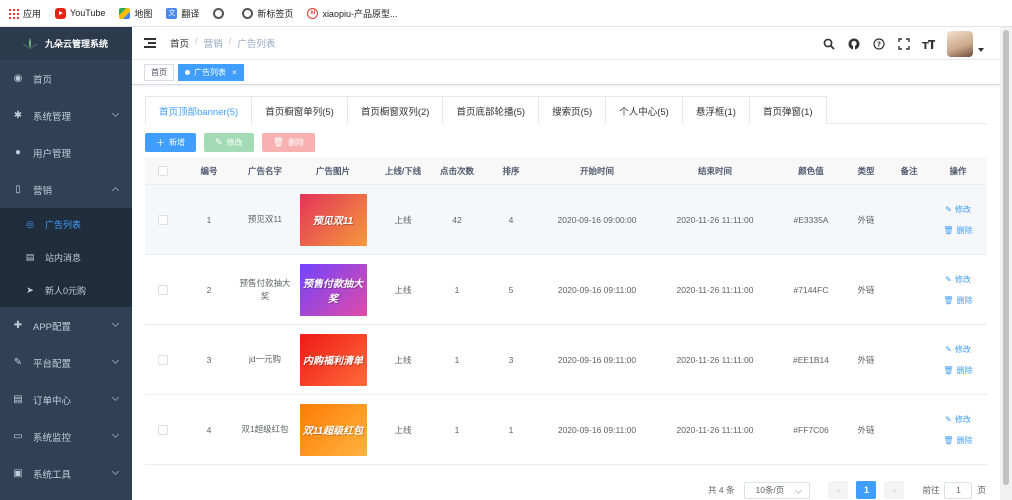 This screenshot has width=1012, height=500. I want to click on sidebar-item-sidebar-items-2: ● 用户管理, so click(66, 152).